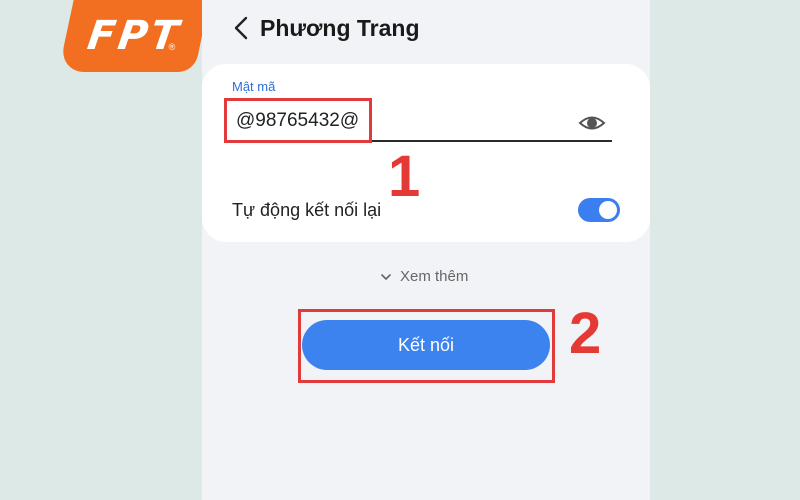 This screenshot has height=500, width=800. I want to click on annotation-box-connect, so click(426, 346).